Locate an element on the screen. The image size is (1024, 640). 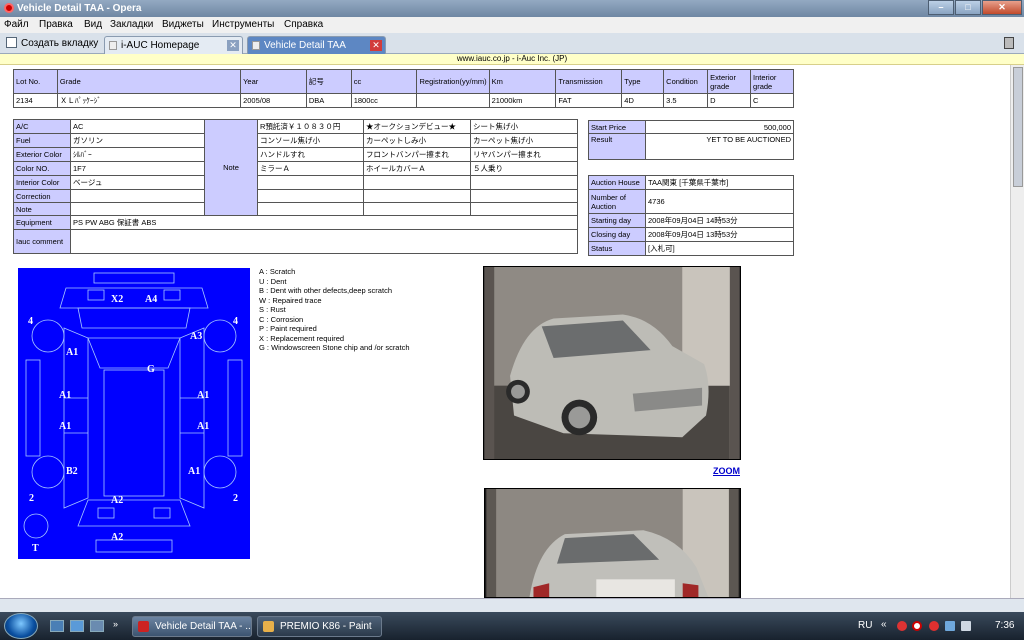
language-indicator: RU is located at coordinates (865, 625).